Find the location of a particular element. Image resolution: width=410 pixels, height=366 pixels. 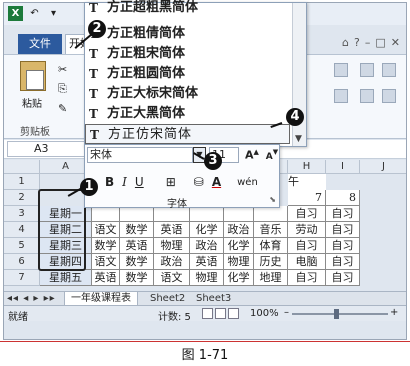

font-list-item: T 方正粗宋简体 is located at coordinates (187, 54).